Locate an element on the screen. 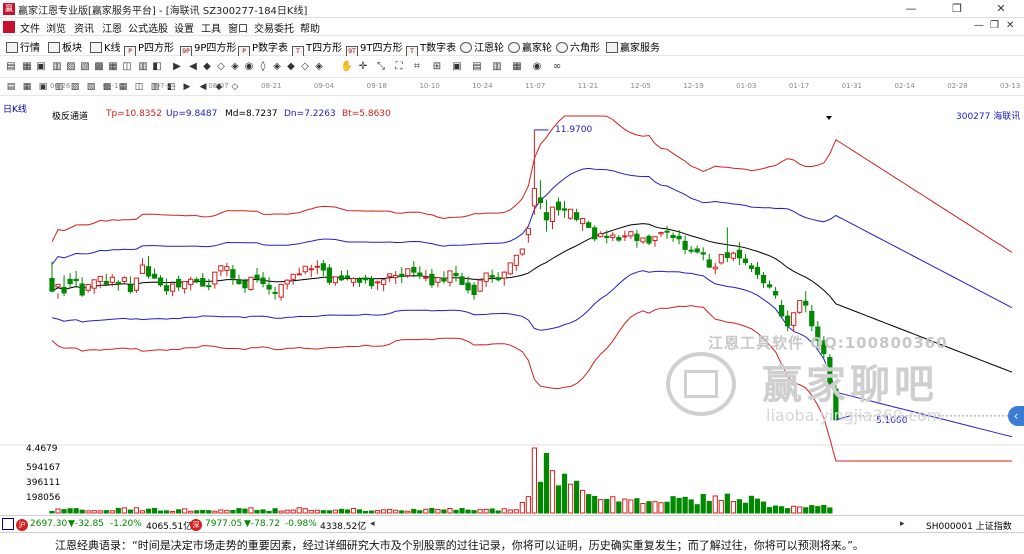  toolbar-kline-button: K线 is located at coordinates (105, 46).